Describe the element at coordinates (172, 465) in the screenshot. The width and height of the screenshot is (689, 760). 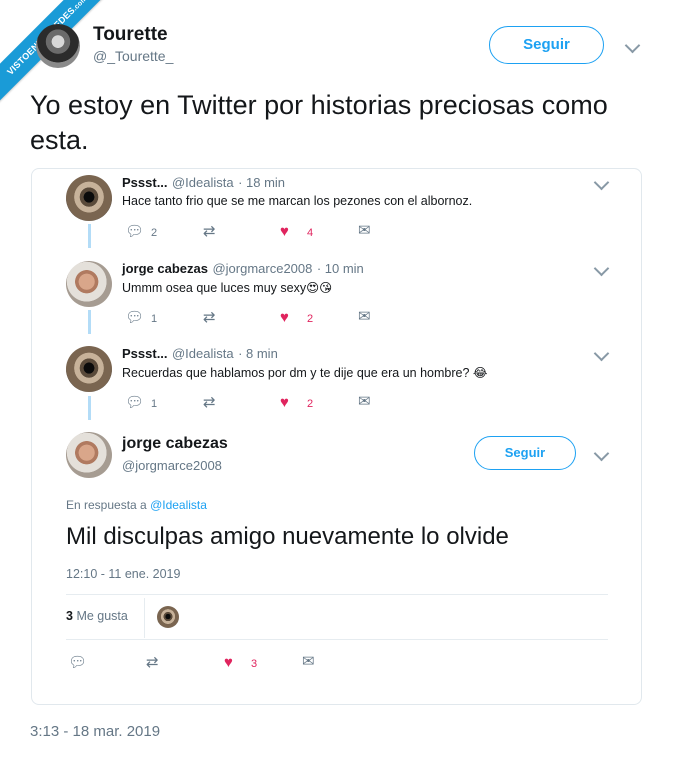
I see `main-reply-handle: @jorgmarce2008` at that location.